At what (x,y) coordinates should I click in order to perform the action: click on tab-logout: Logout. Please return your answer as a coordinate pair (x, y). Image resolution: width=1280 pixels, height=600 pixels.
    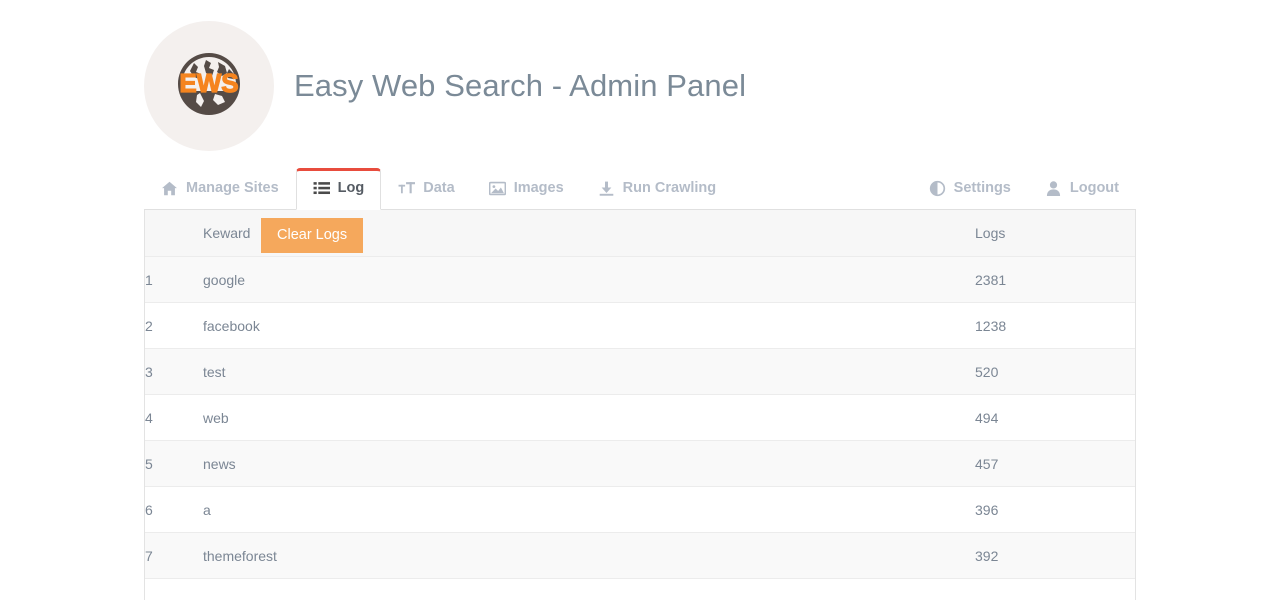
    Looking at the image, I should click on (1082, 188).